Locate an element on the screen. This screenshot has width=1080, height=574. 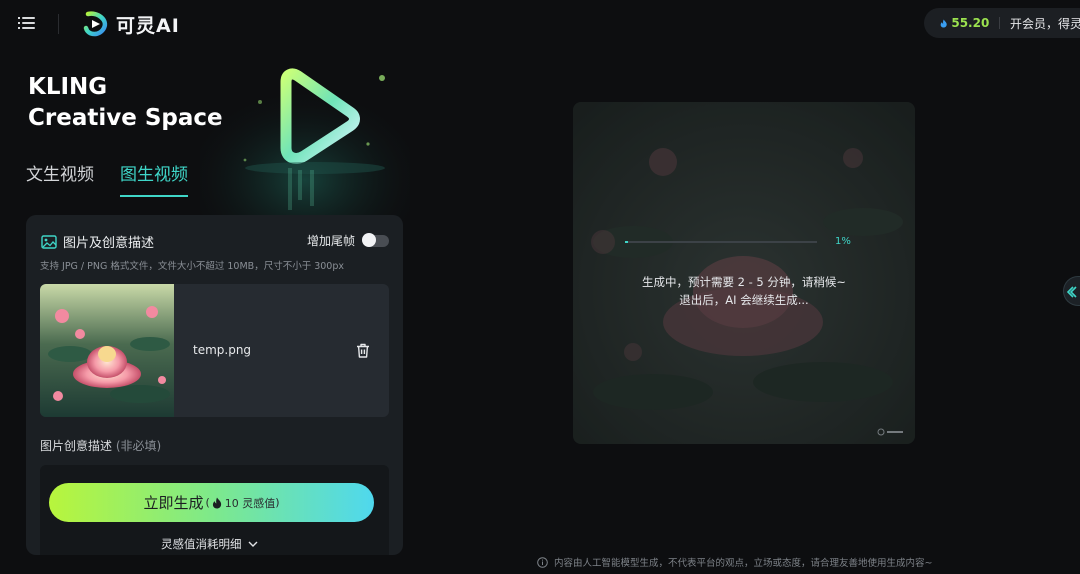
cost-close-paren: ) is located at coordinates (277, 502).